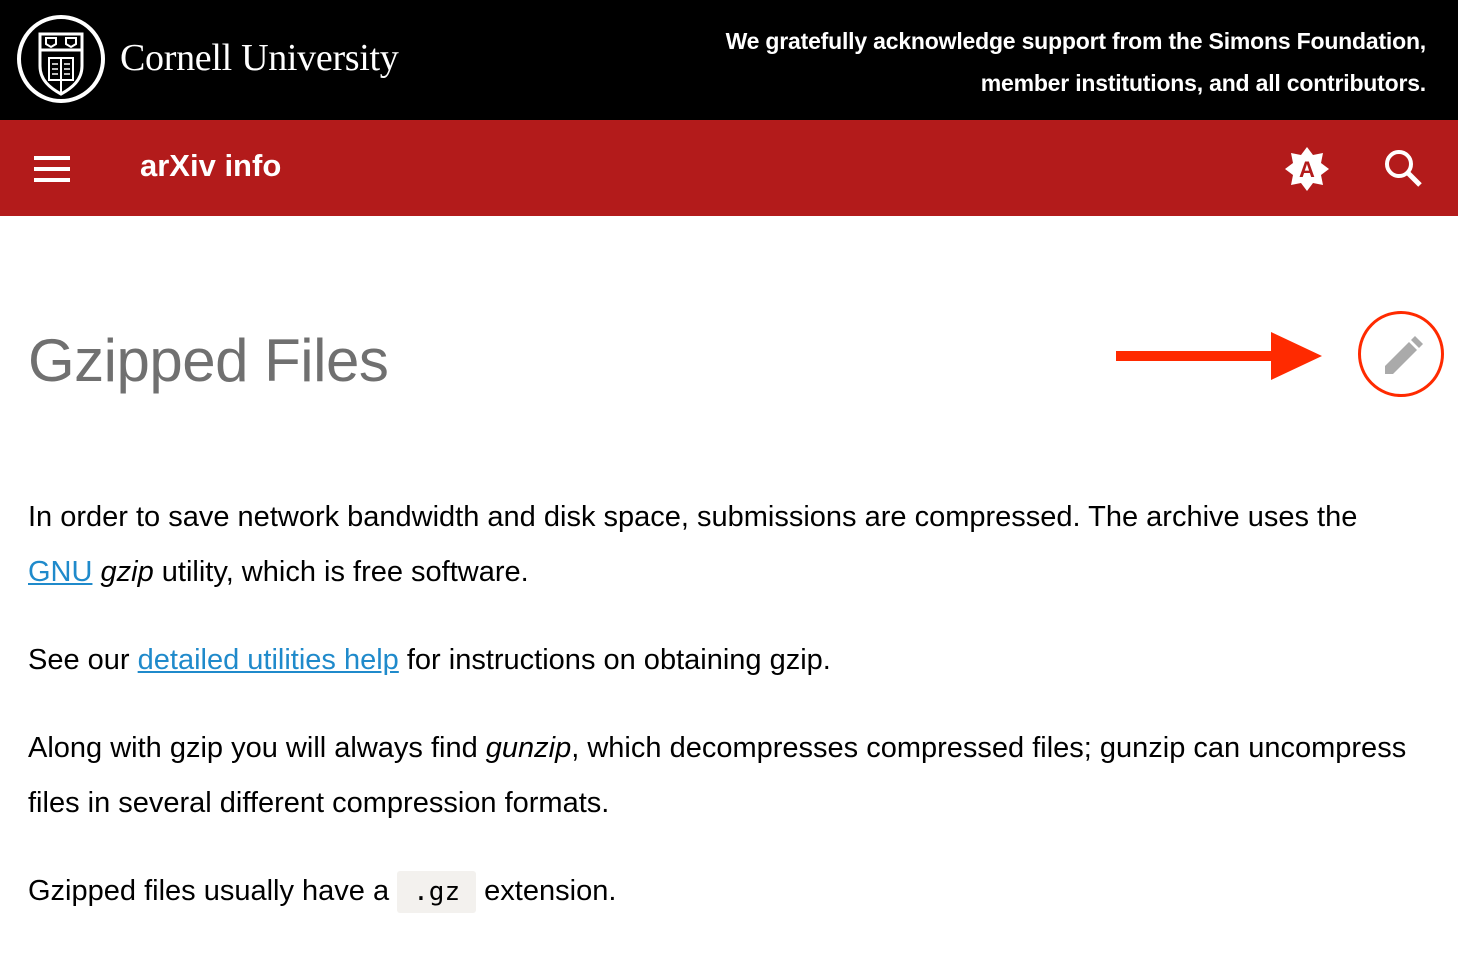 The image size is (1458, 953). I want to click on hamburger-menu-button, so click(52, 169).